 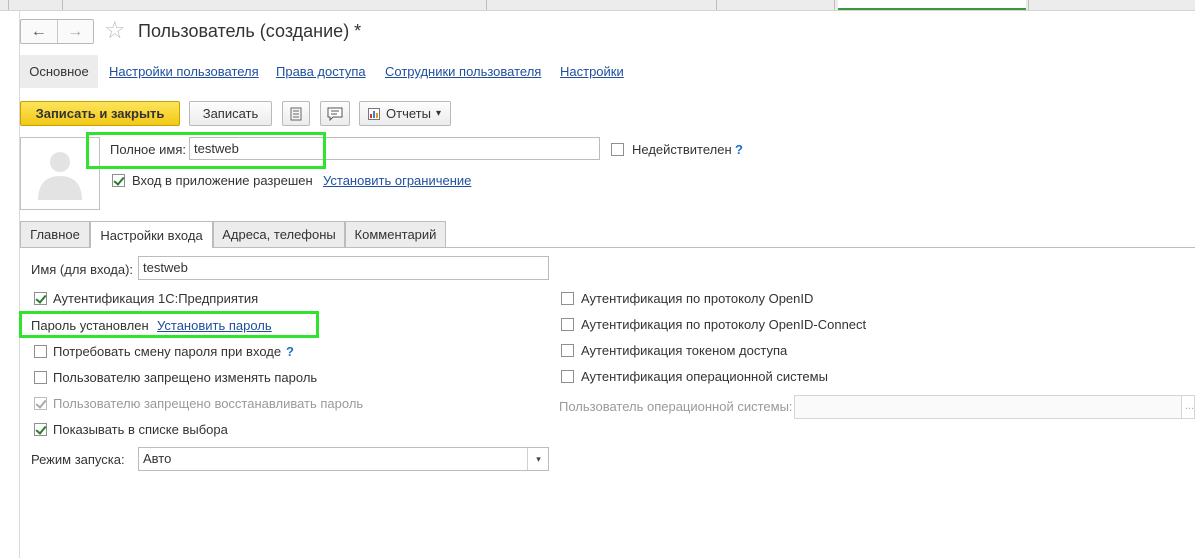 I want to click on comment-button, so click(x=335, y=113).